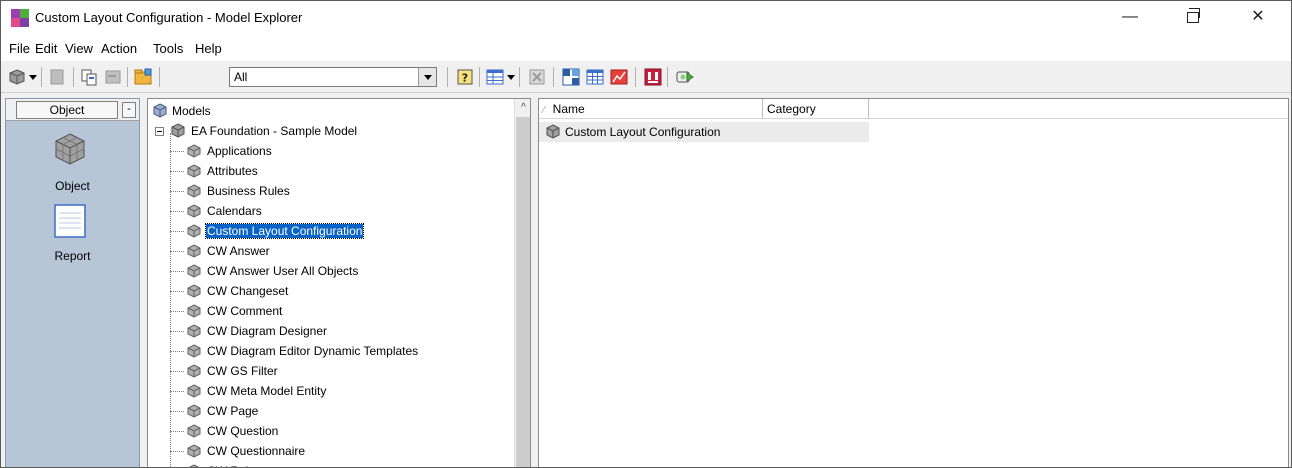 The height and width of the screenshot is (468, 1292). I want to click on maximize-button, so click(1194, 18).